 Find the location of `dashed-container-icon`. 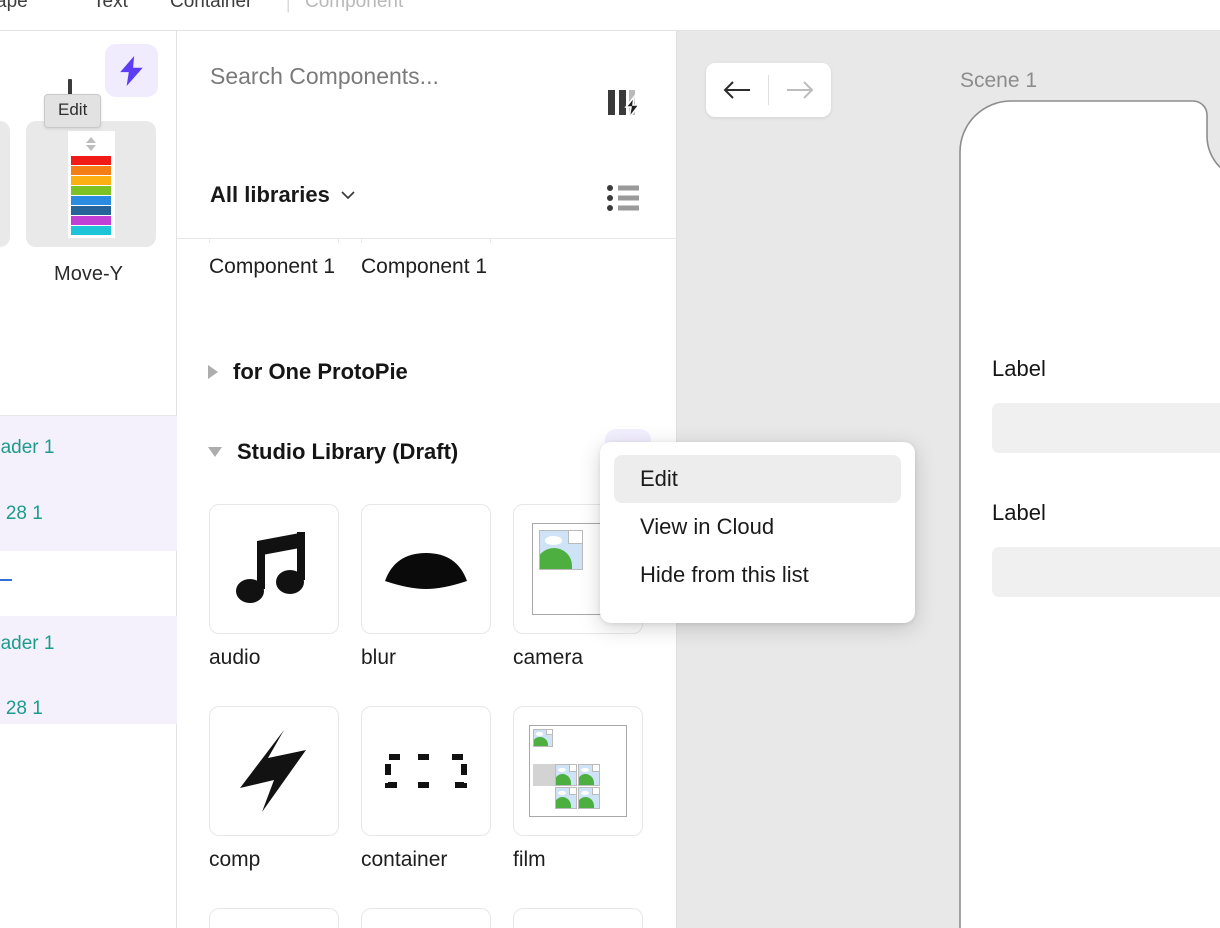

dashed-container-icon is located at coordinates (426, 771).